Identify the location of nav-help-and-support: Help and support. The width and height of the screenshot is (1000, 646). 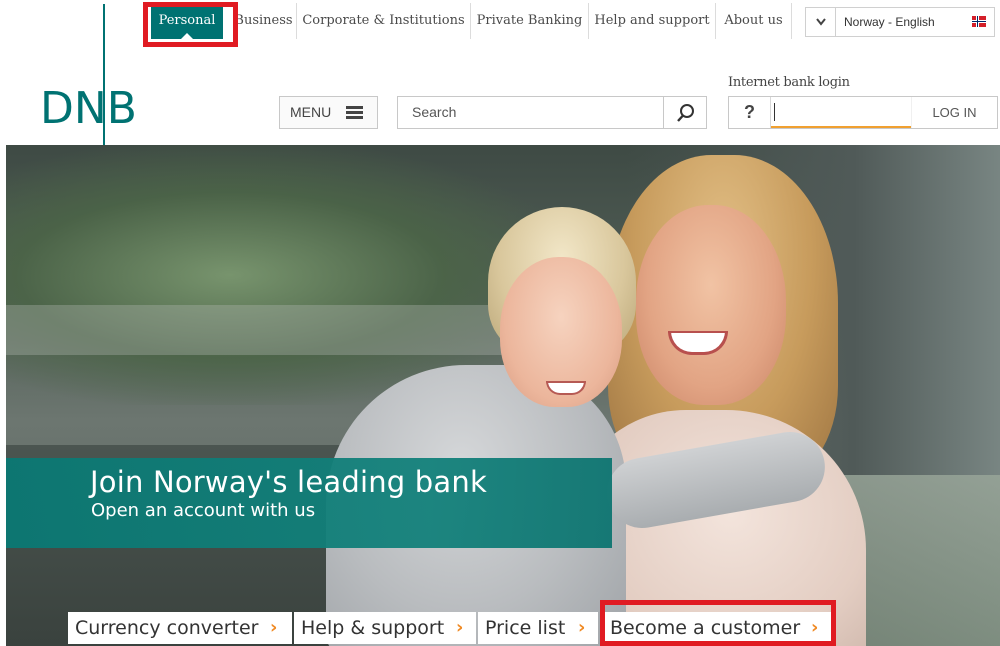
(652, 21).